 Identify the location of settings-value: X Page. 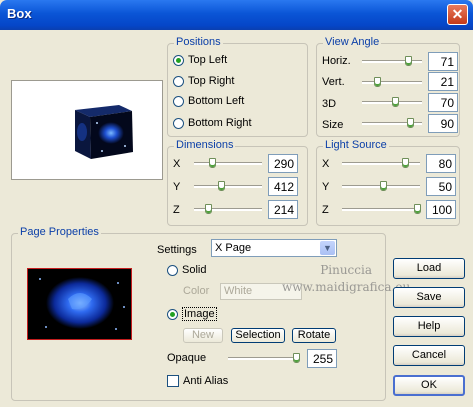
(233, 248).